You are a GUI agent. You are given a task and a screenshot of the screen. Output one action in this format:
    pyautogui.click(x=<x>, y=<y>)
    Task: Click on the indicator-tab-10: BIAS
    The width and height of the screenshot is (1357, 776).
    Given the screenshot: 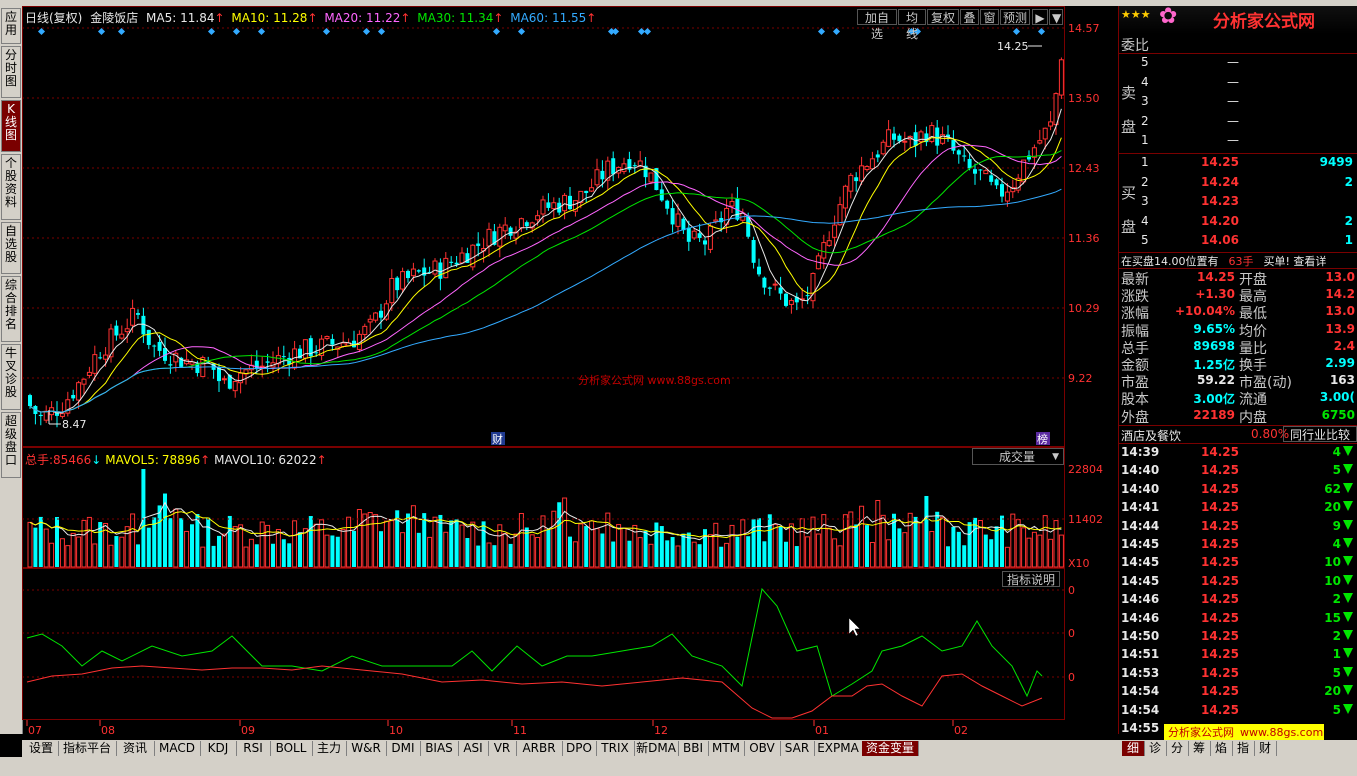 What is the action you would take?
    pyautogui.click(x=439, y=748)
    